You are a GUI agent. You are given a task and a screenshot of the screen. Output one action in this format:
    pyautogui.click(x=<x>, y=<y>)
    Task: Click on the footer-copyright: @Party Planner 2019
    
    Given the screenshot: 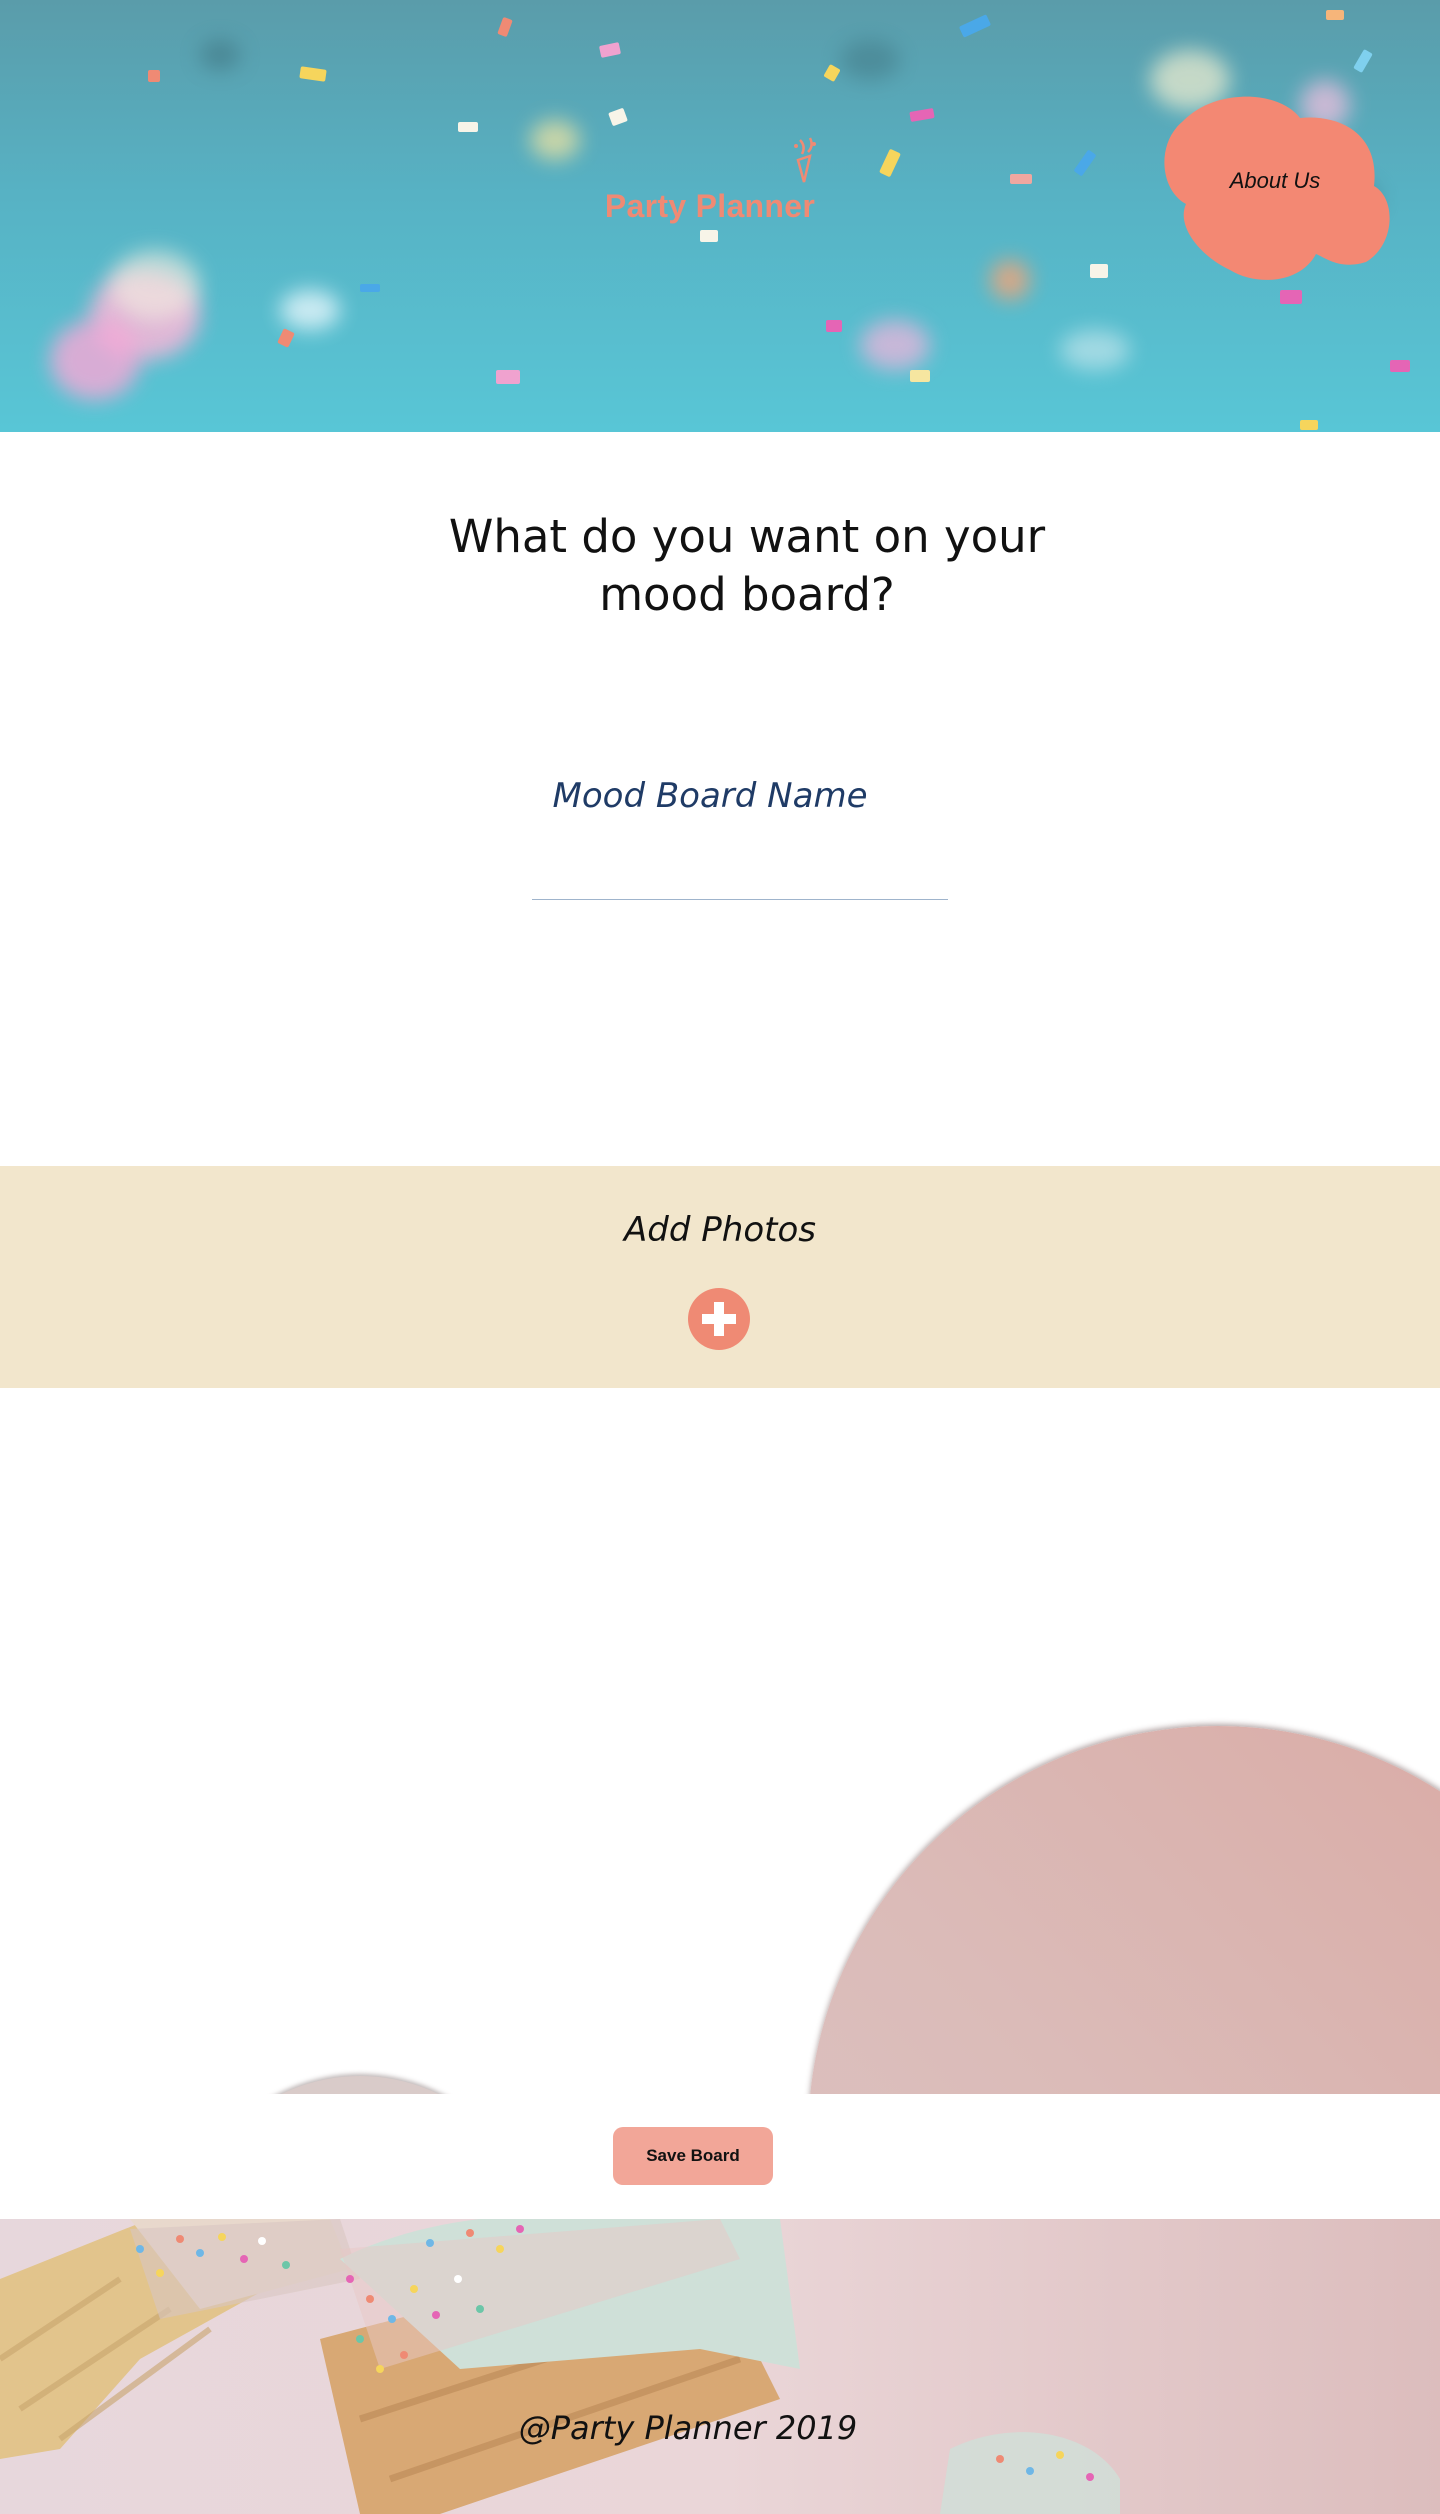 What is the action you would take?
    pyautogui.click(x=688, y=2428)
    